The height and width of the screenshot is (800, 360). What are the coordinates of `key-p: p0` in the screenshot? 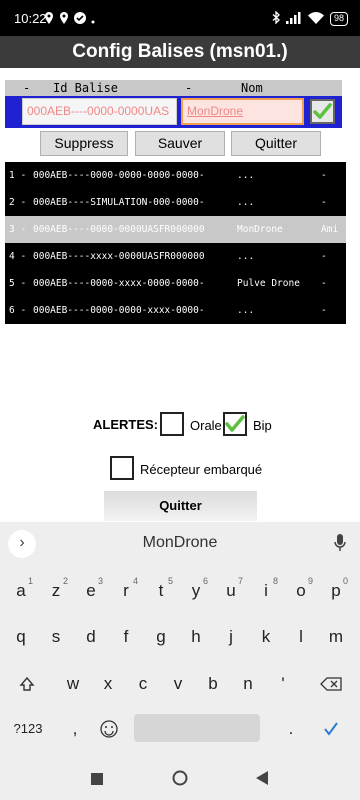 It's located at (336, 591).